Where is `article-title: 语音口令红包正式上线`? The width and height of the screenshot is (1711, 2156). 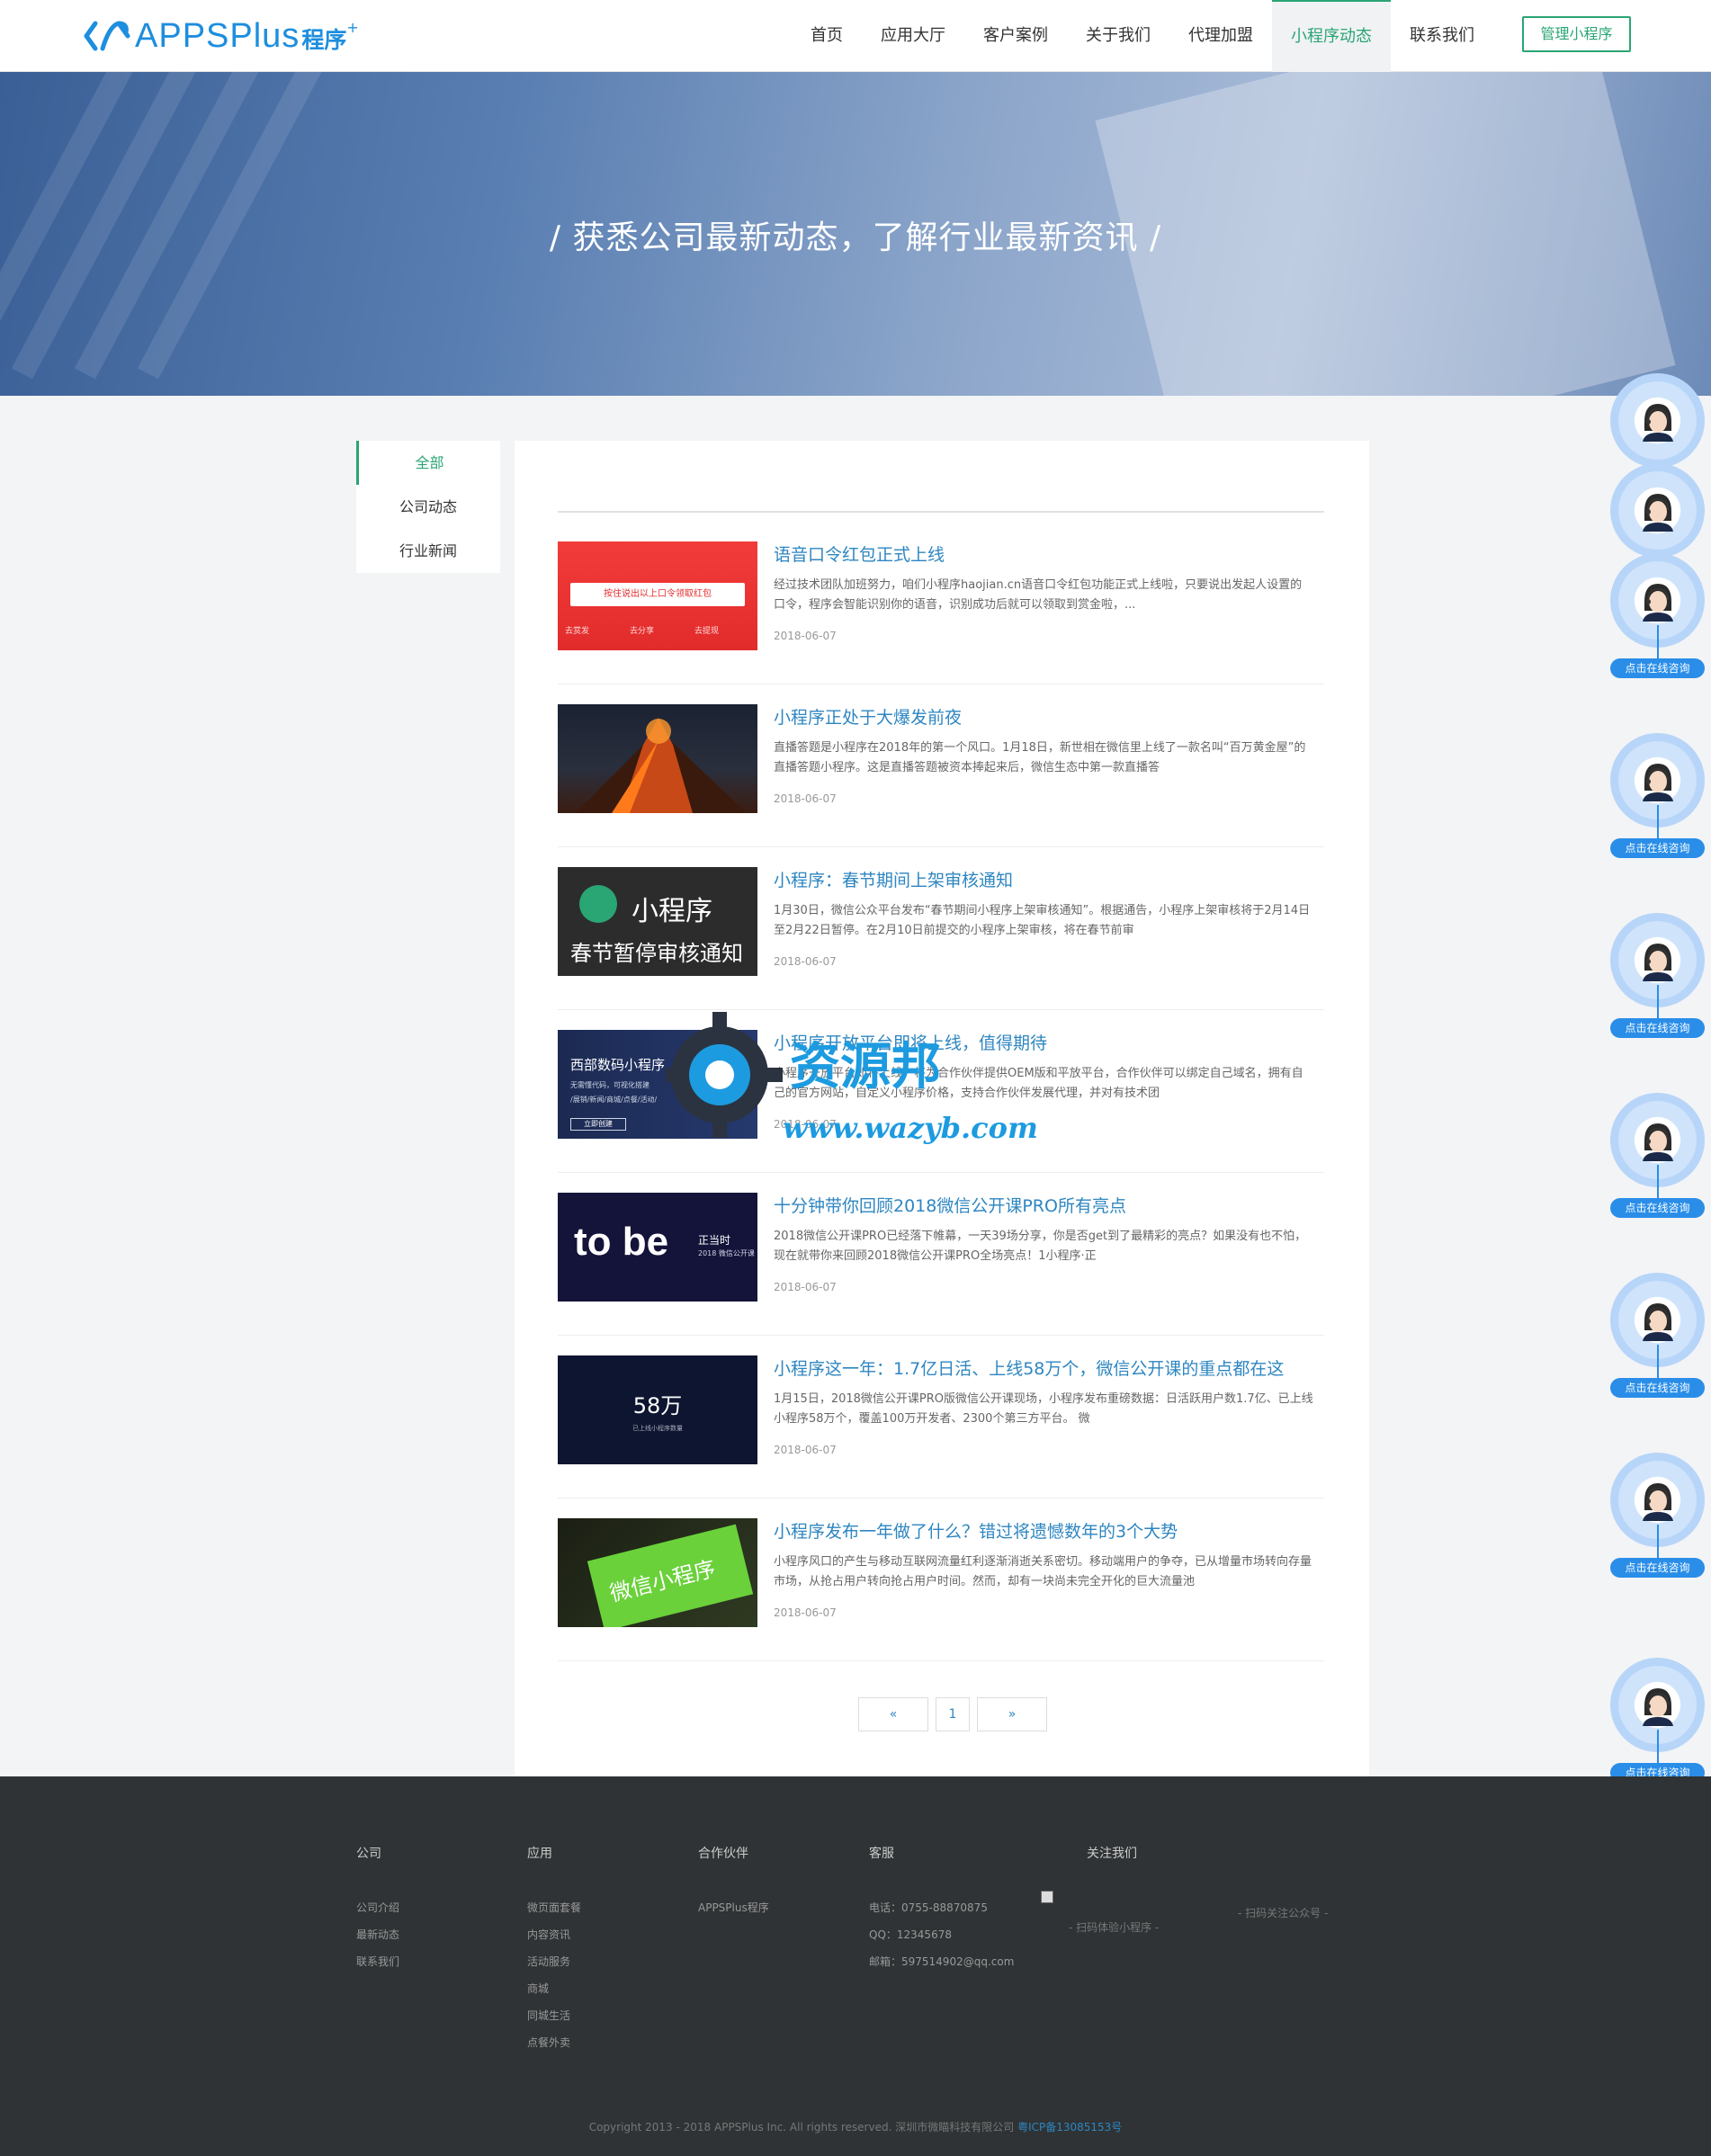
article-title: 语音口令红包正式上线 is located at coordinates (859, 553).